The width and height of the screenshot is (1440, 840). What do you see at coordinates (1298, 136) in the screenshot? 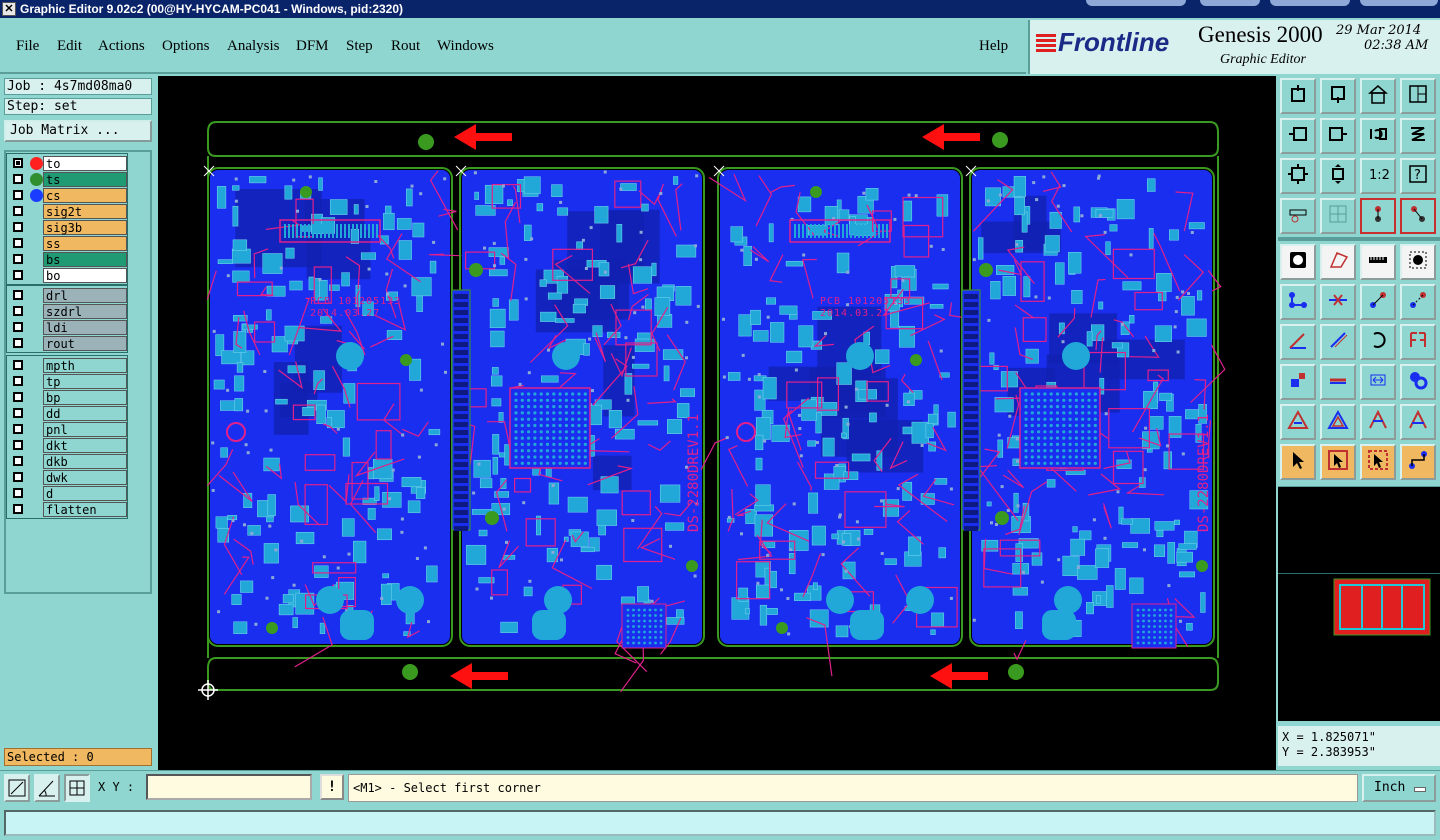
I see `pan-left-button` at bounding box center [1298, 136].